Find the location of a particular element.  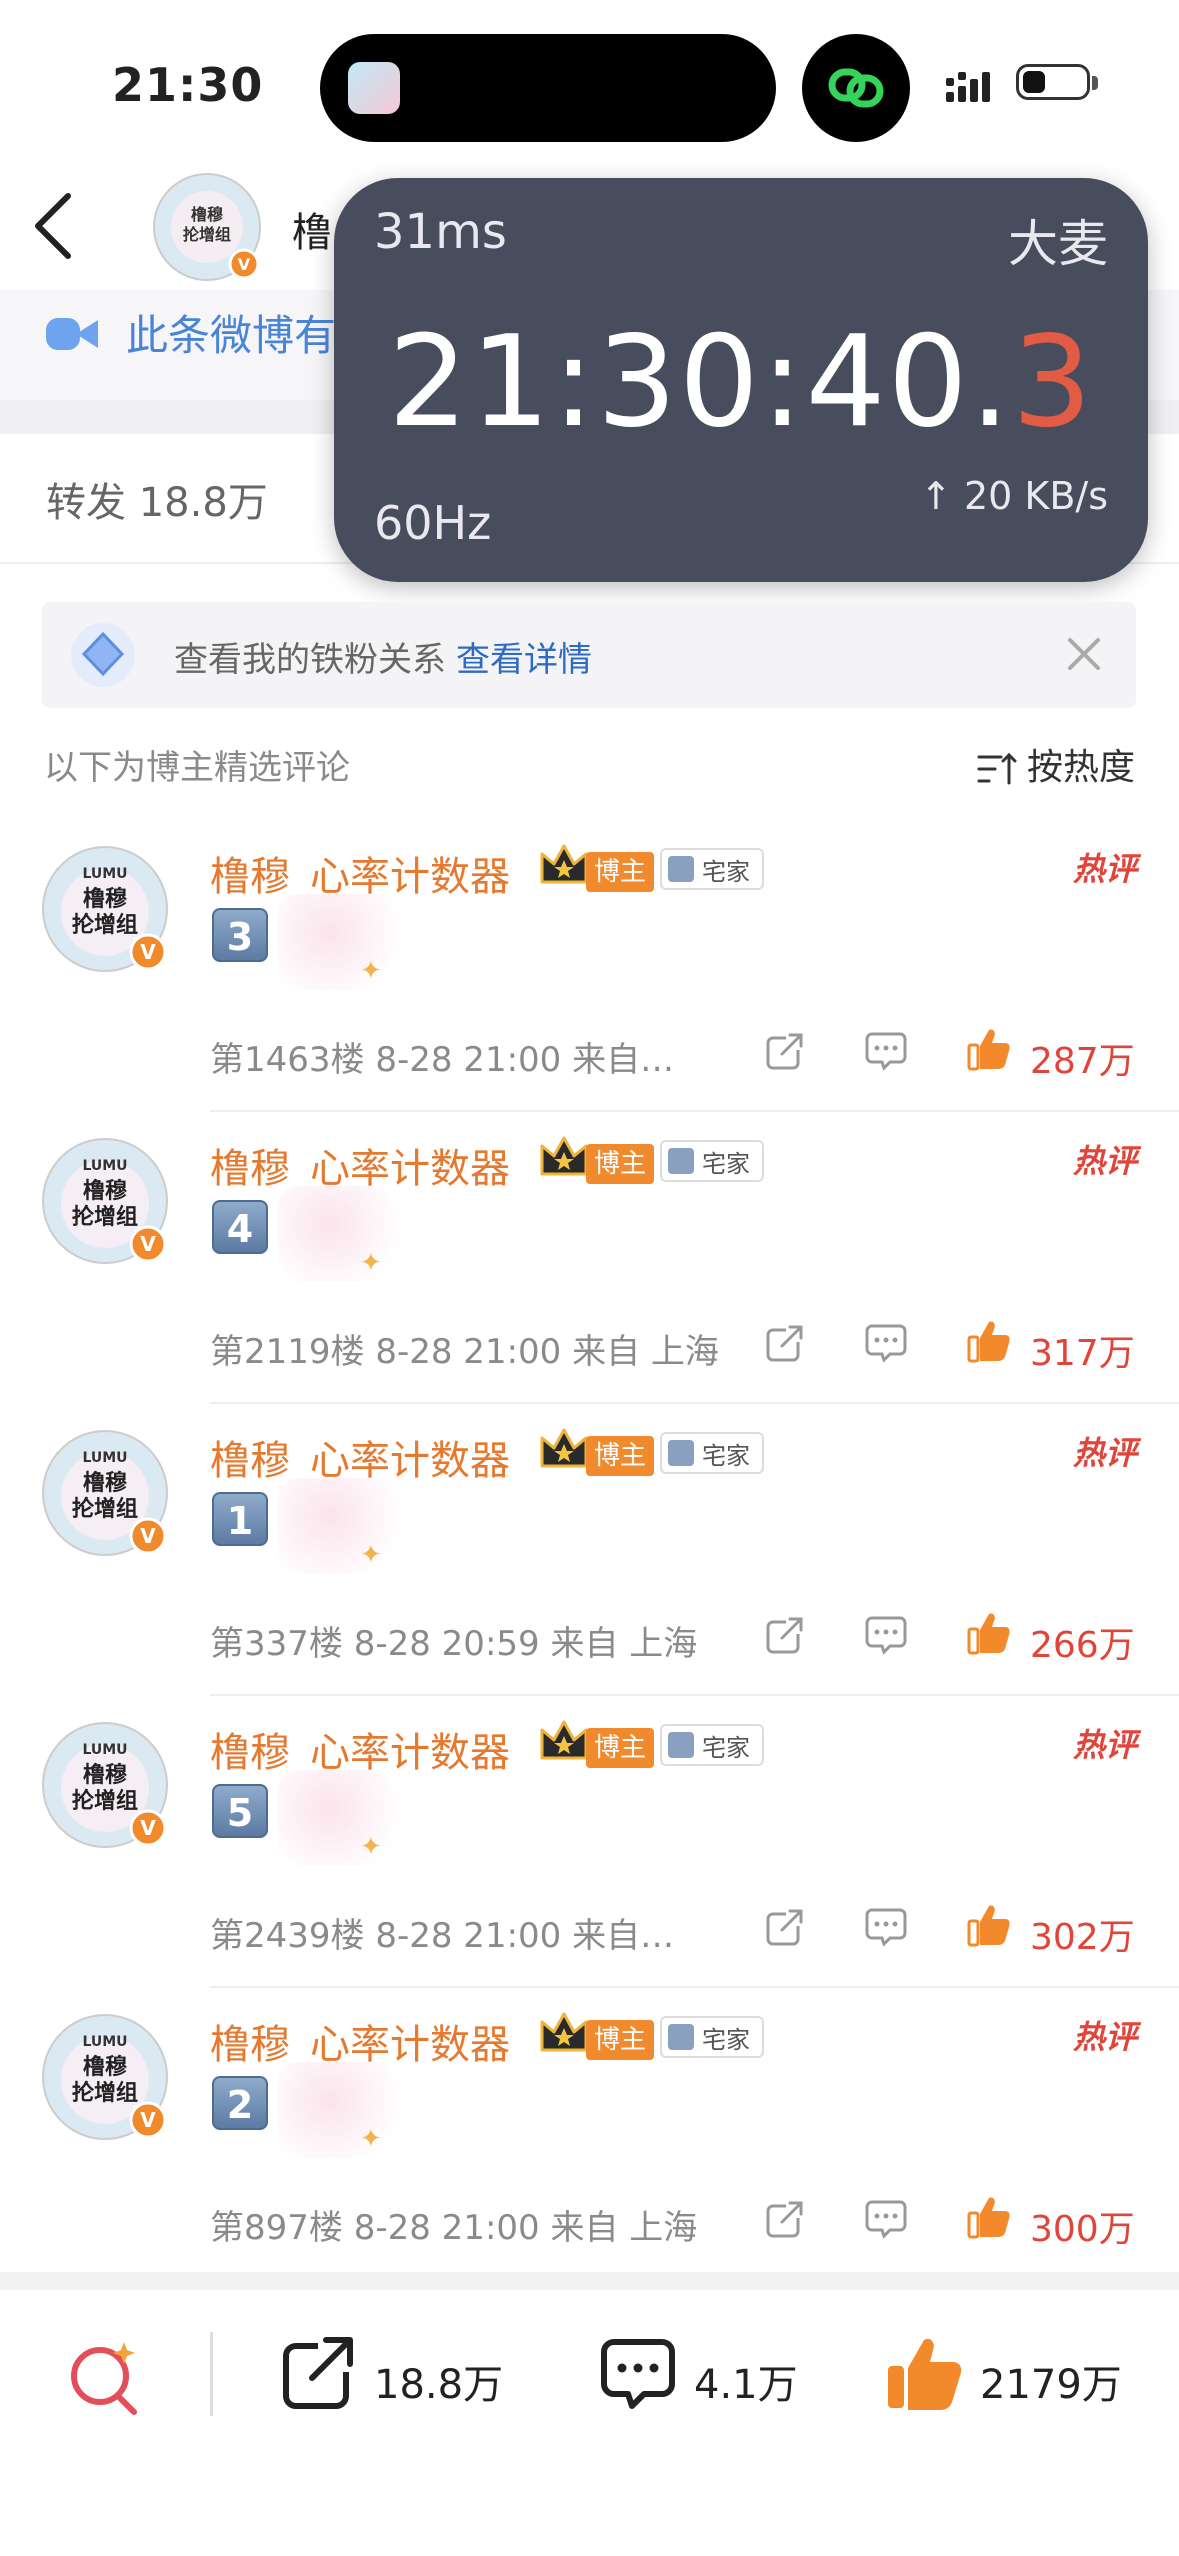

fans-card: 查看我的铁粉关系 查看详情 is located at coordinates (589, 655).